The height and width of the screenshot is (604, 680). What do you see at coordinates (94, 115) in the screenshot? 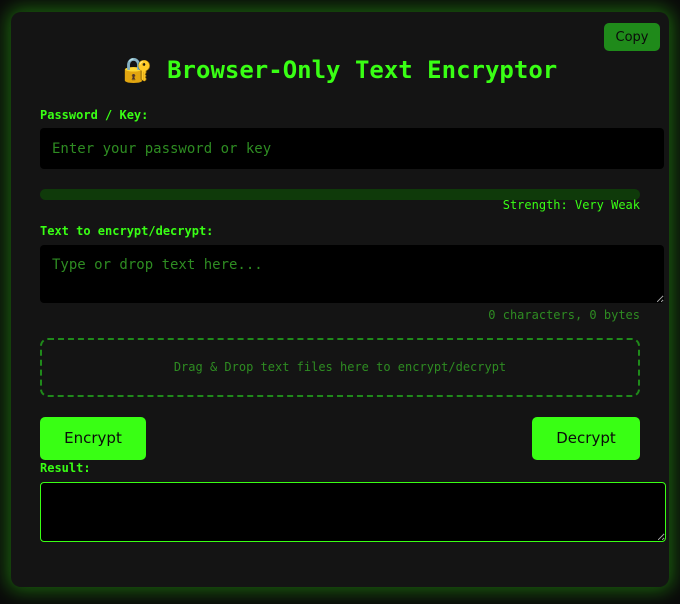
I see `password-label: Password / Key:` at bounding box center [94, 115].